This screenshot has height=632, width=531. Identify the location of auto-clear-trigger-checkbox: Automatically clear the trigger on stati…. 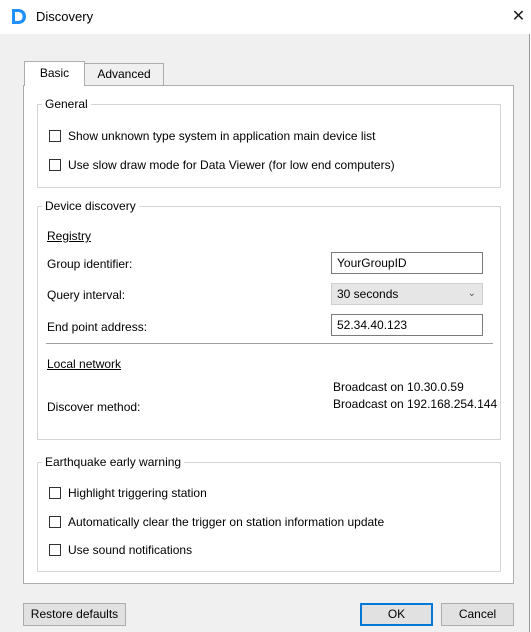
(216, 522).